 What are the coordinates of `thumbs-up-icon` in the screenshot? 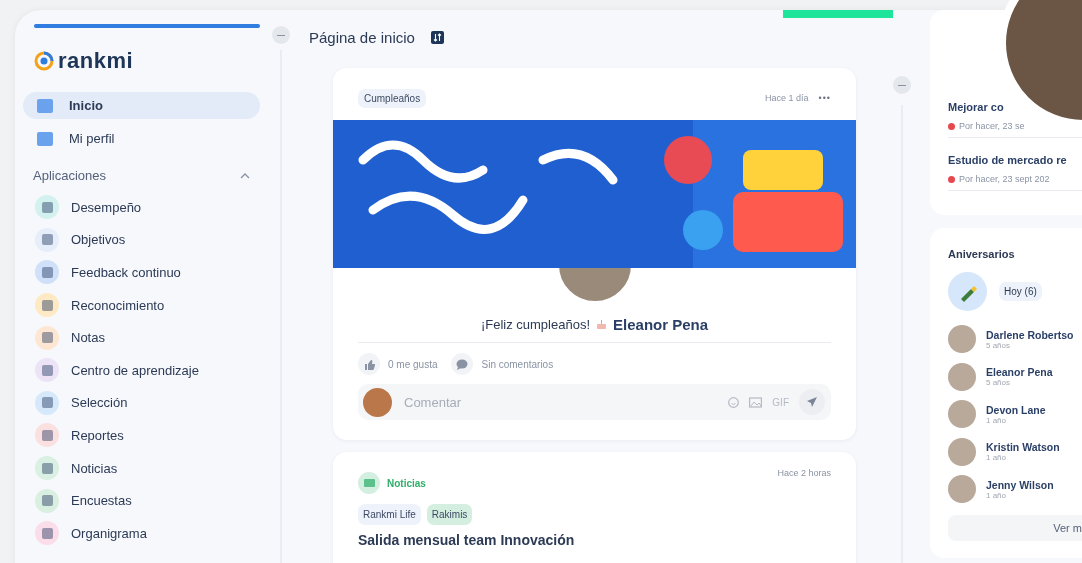 It's located at (369, 364).